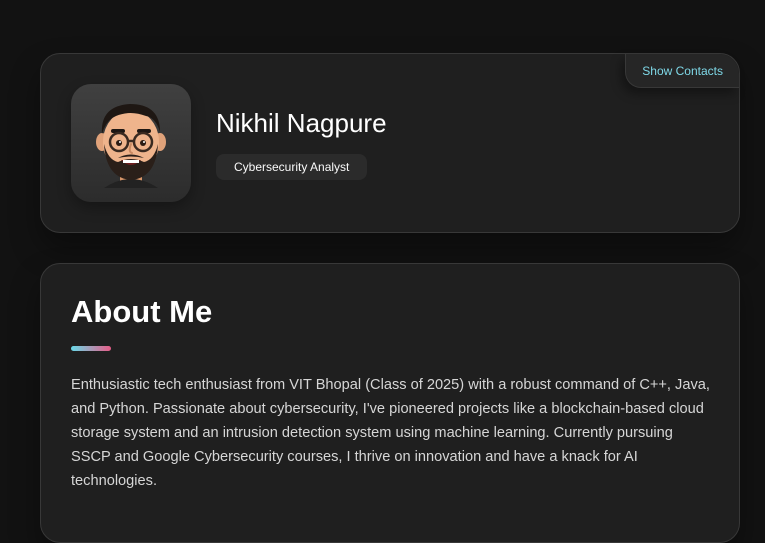 Image resolution: width=765 pixels, height=543 pixels. I want to click on avatar, so click(131, 143).